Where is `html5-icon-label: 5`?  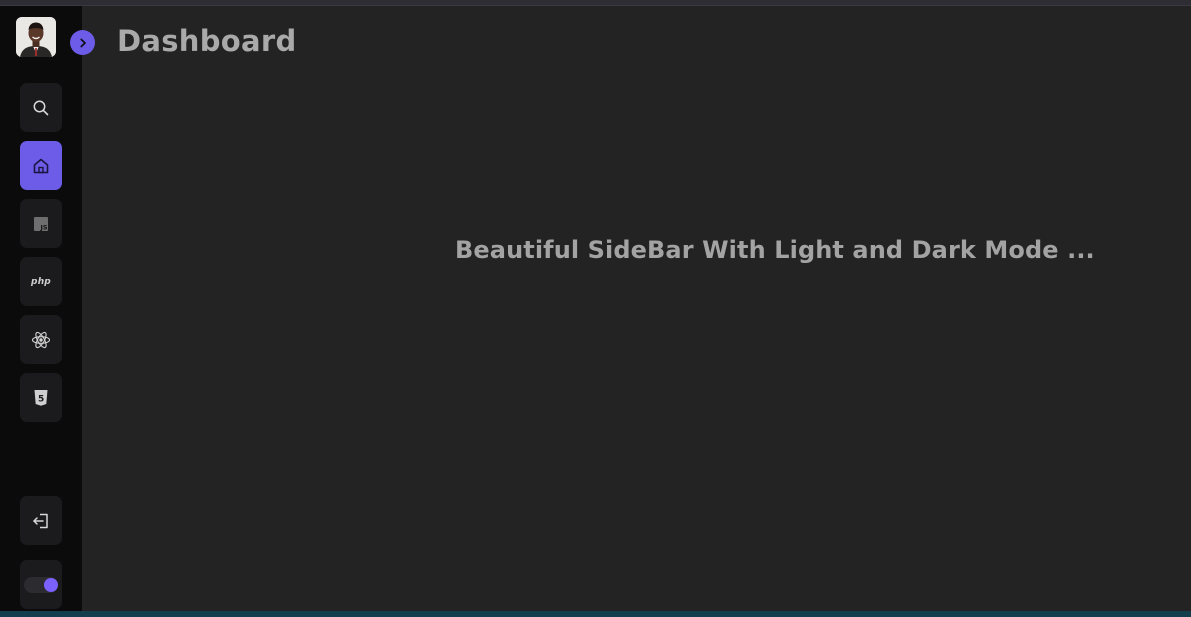 html5-icon-label: 5 is located at coordinates (41, 399).